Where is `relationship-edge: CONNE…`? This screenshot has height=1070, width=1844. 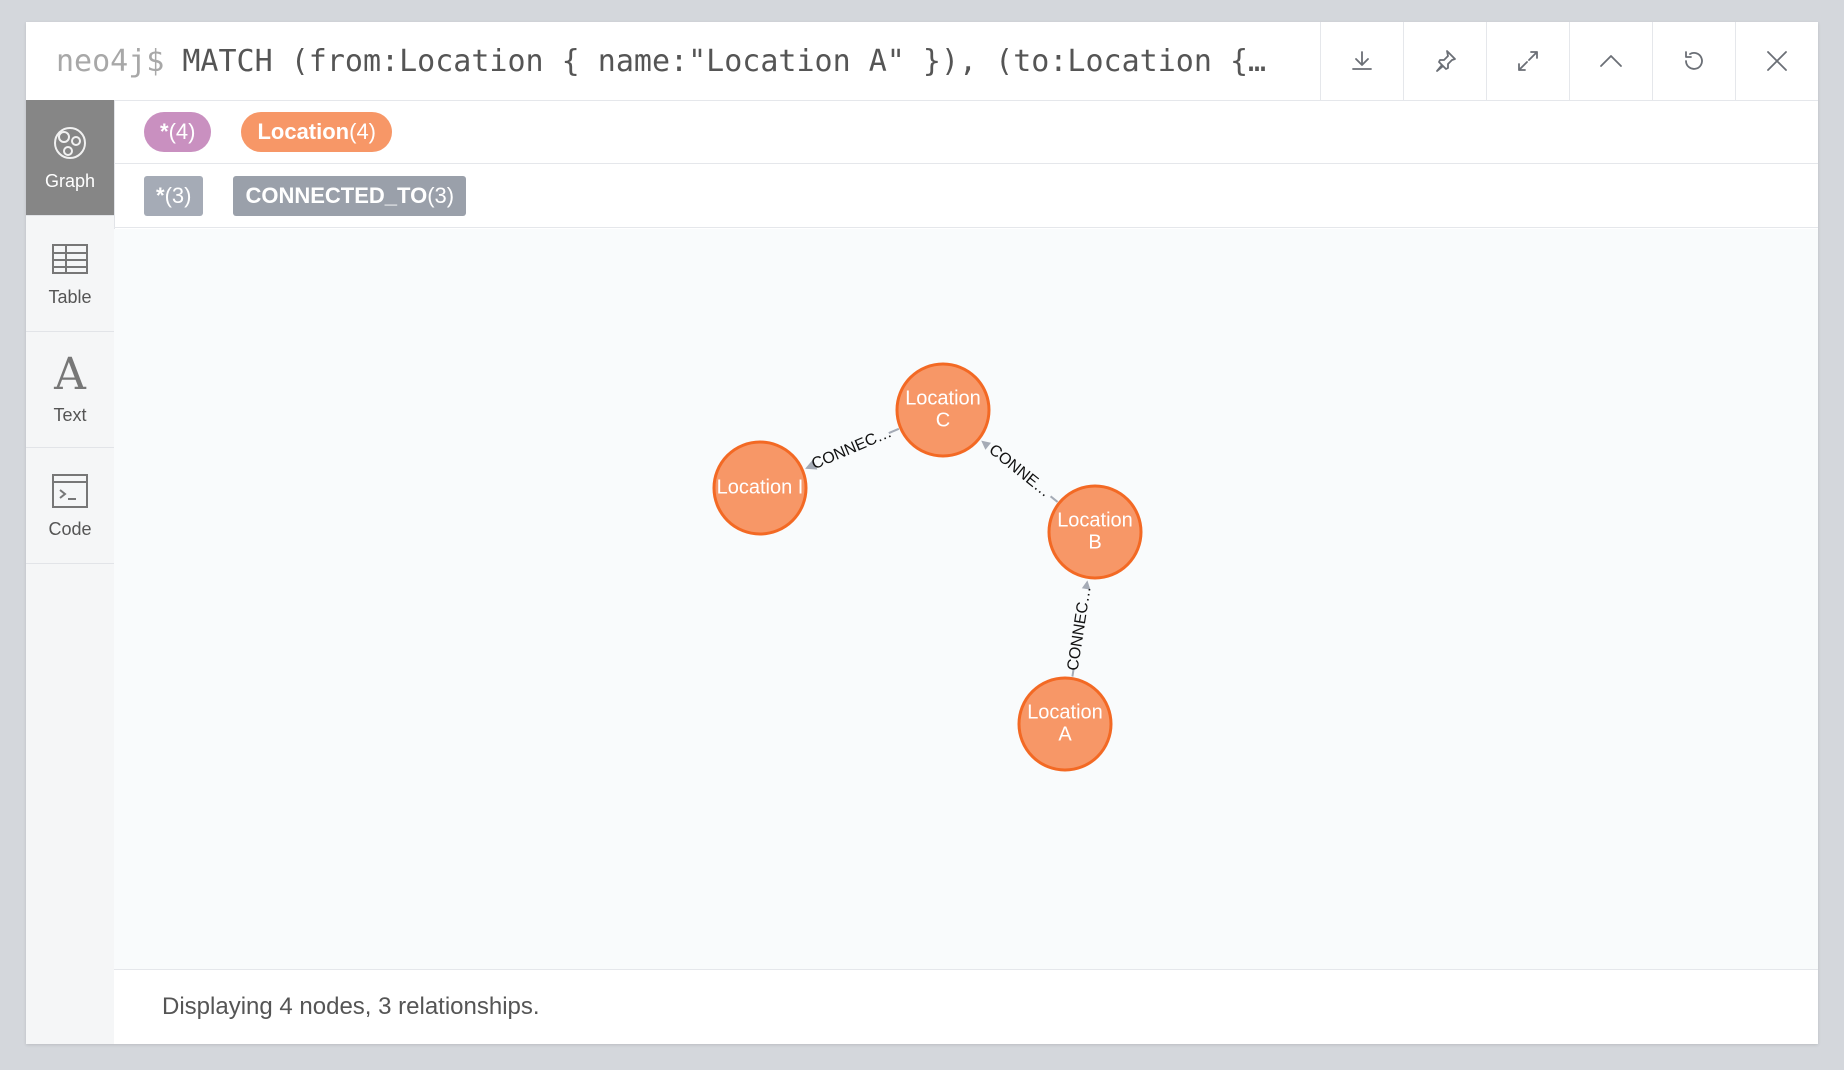
relationship-edge: CONNE… is located at coordinates (1020, 471).